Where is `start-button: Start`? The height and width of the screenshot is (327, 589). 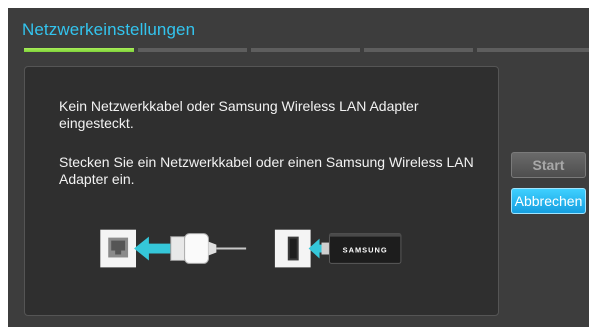
start-button: Start is located at coordinates (548, 165).